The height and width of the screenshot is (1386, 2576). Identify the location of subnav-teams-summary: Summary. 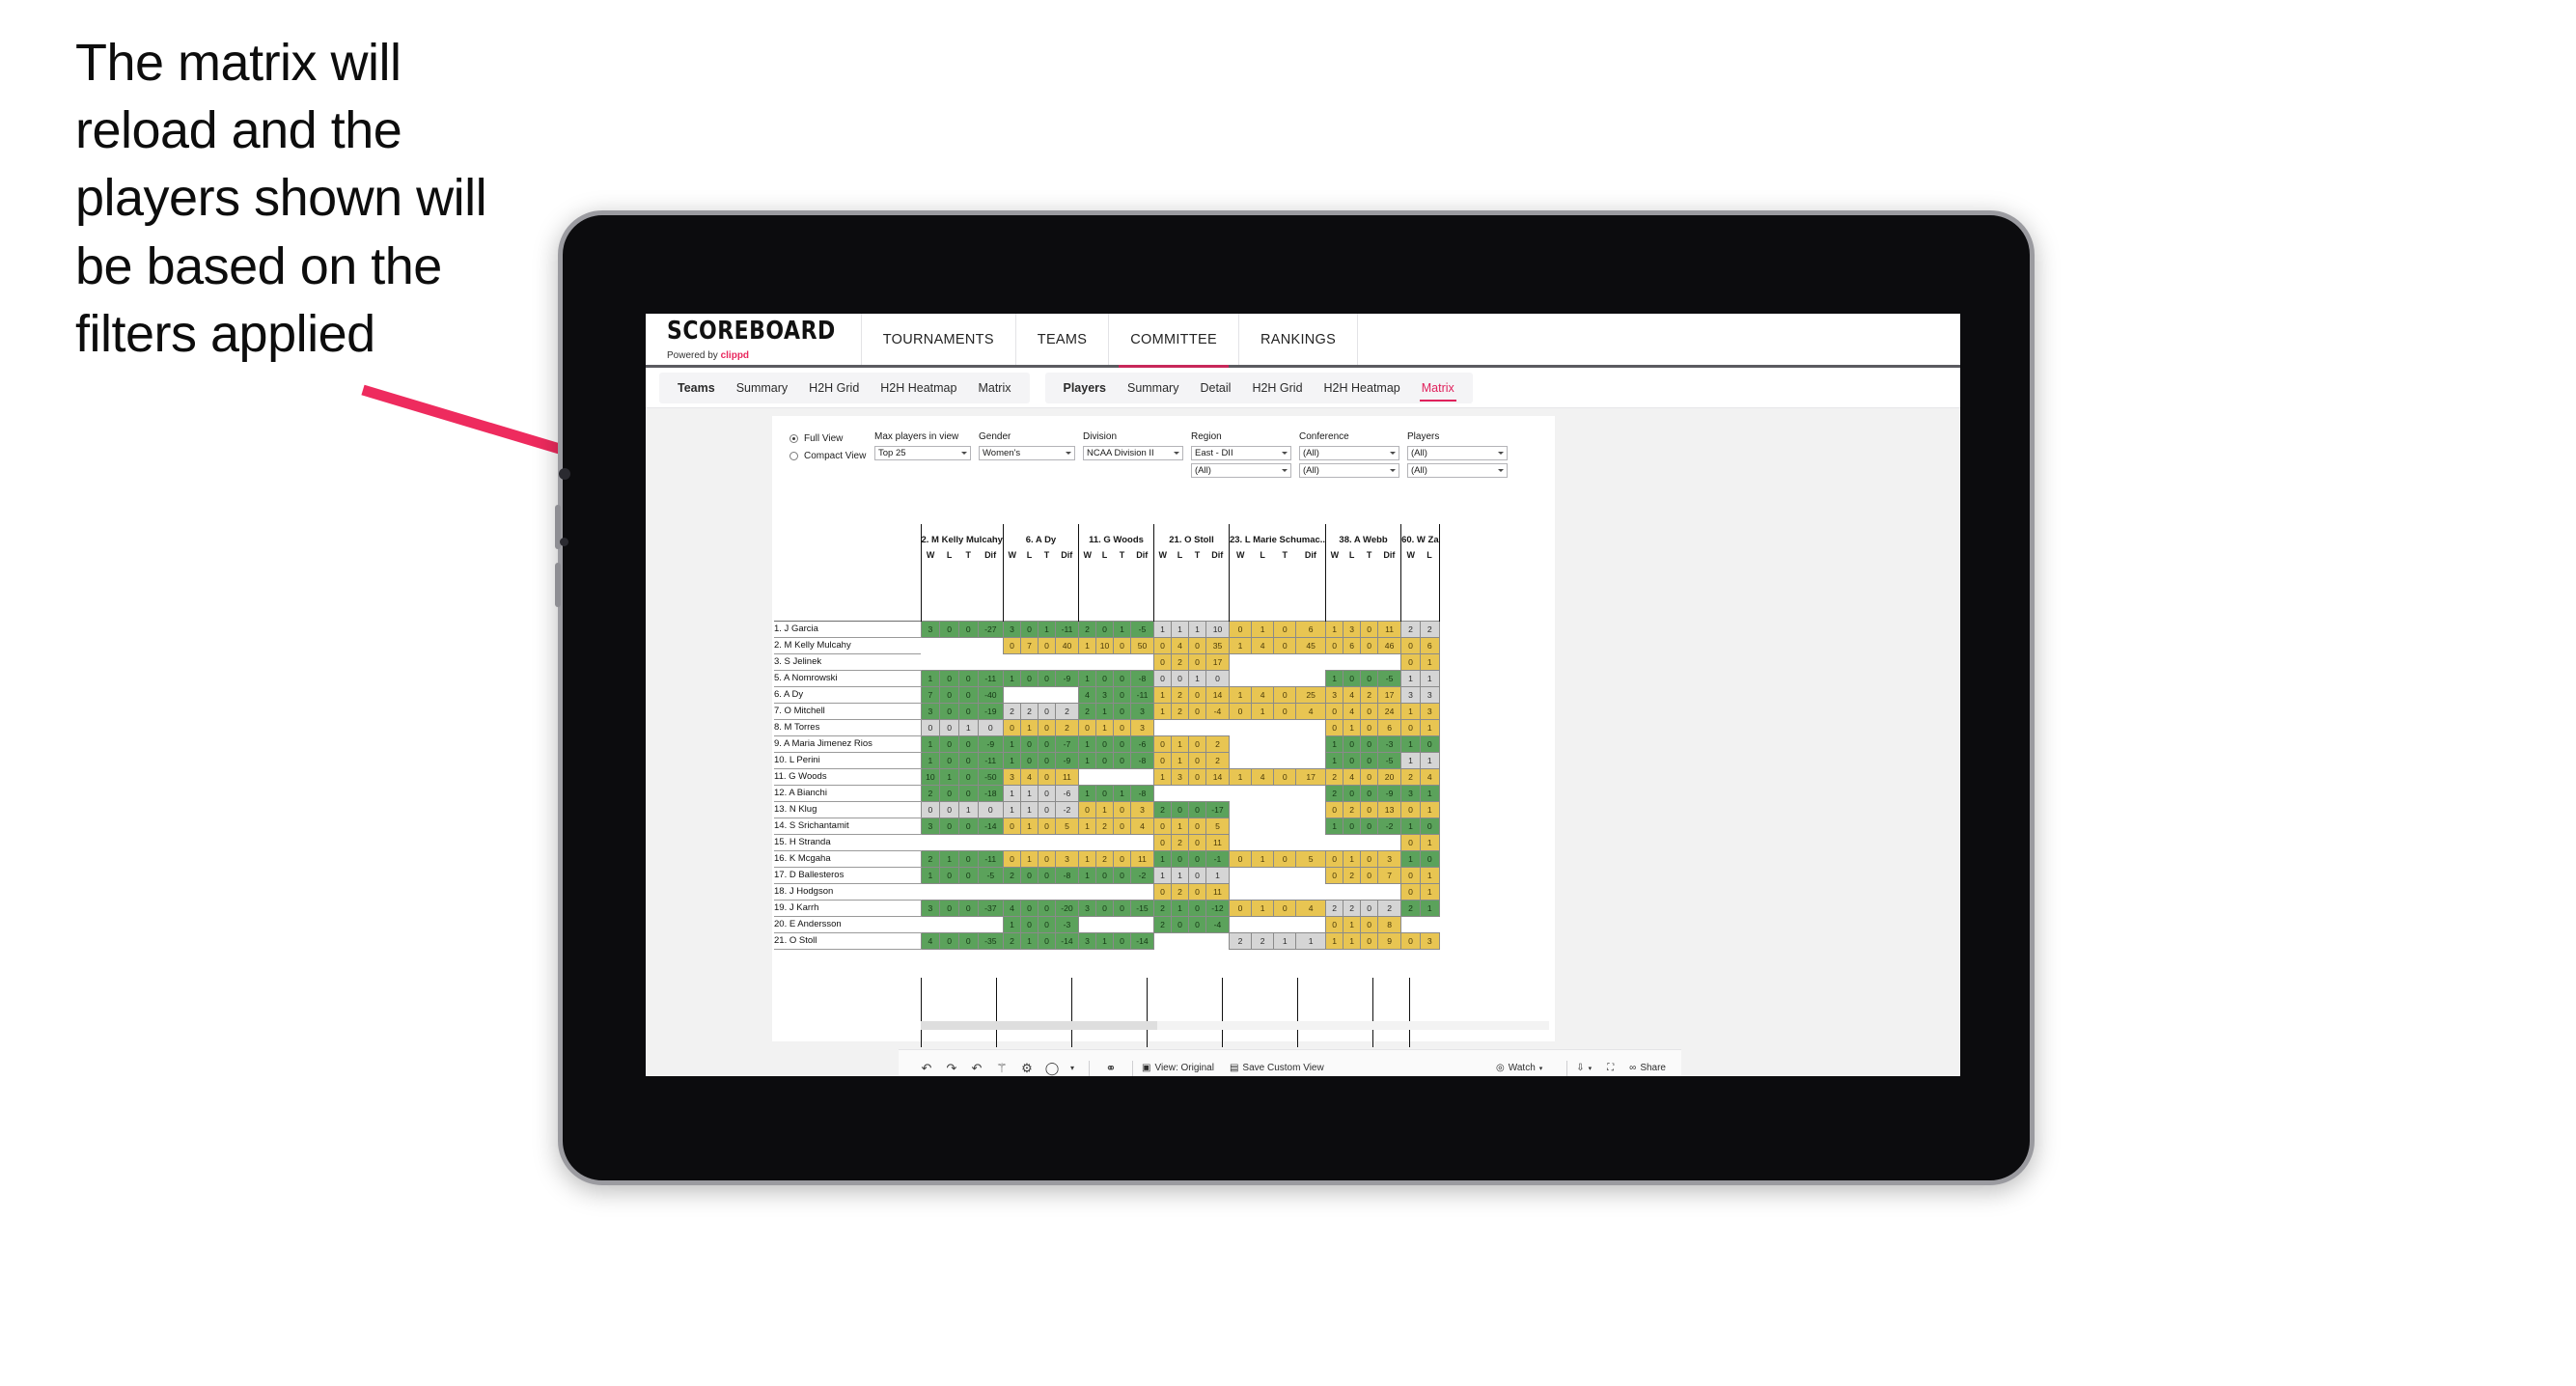
(762, 388).